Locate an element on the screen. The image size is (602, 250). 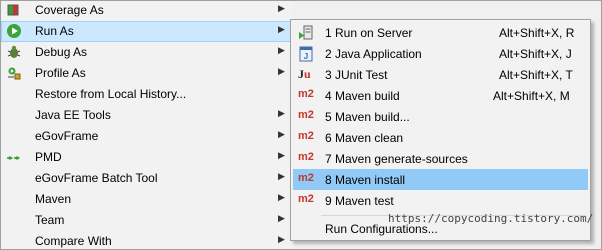
menu-item-label: PMD is located at coordinates (48, 157).